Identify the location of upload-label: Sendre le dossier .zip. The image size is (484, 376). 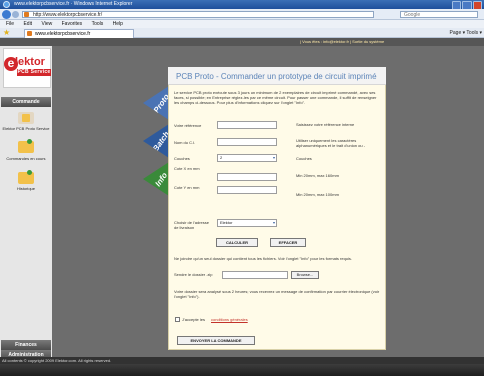
(193, 274).